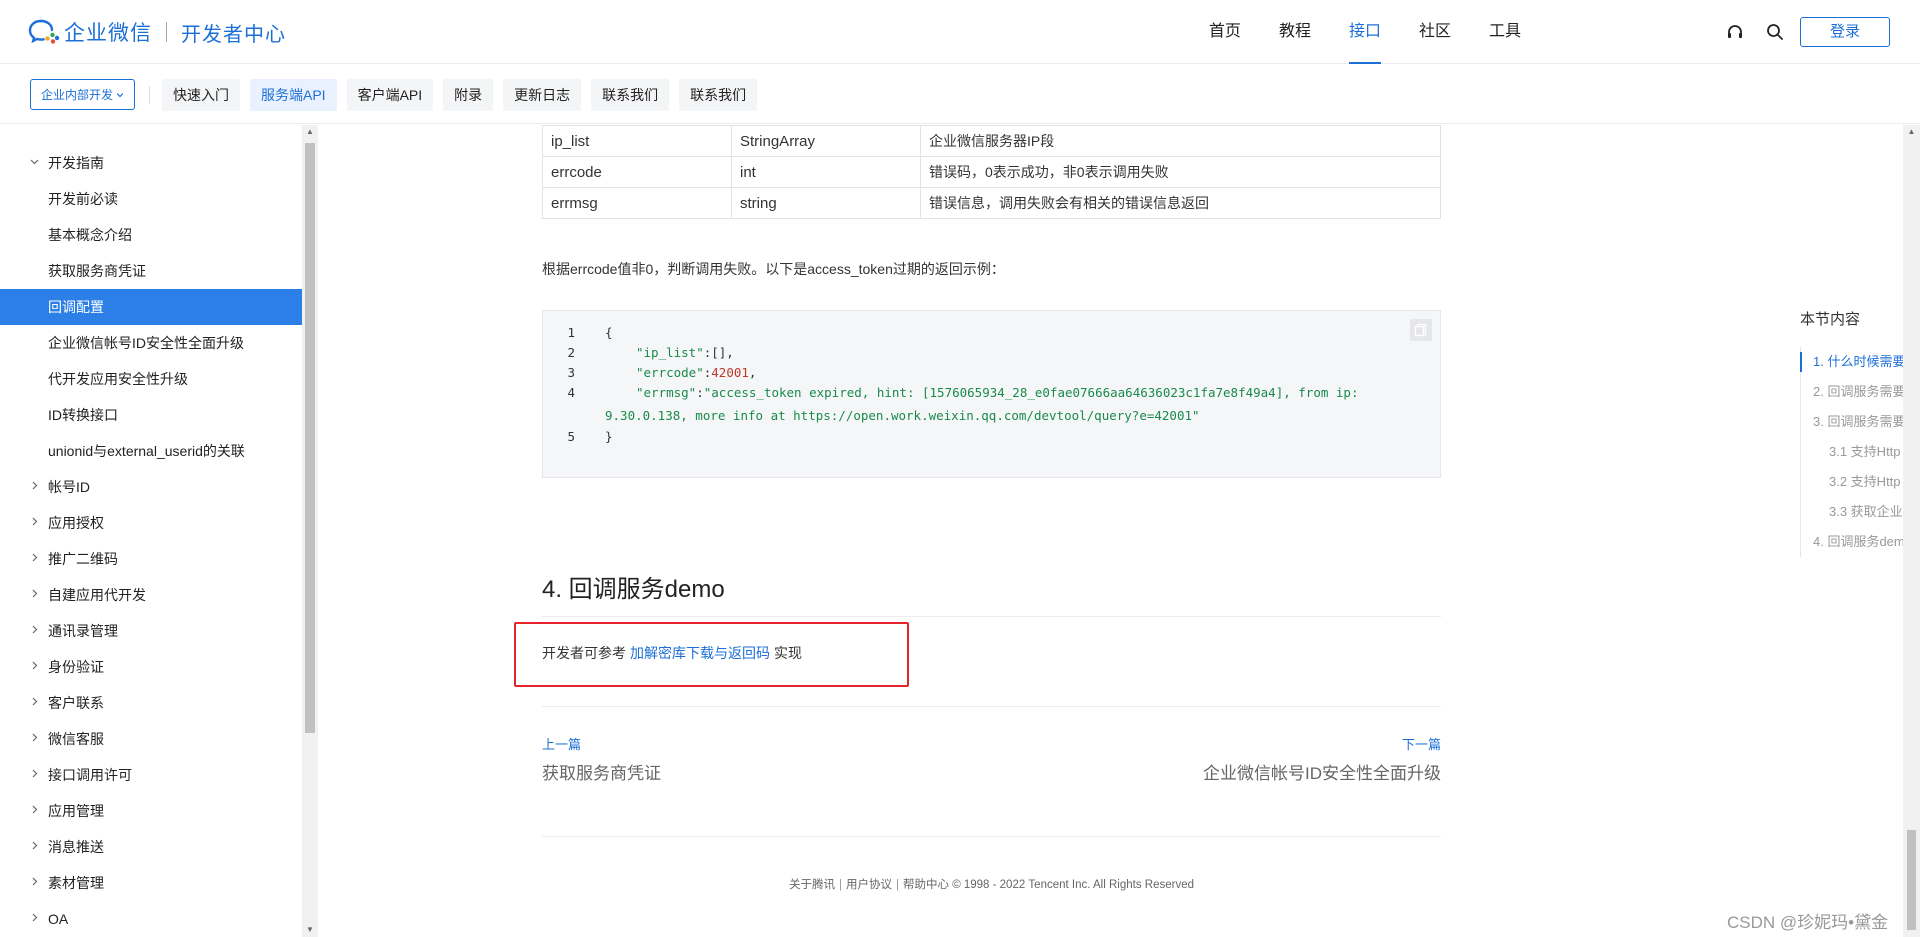 This screenshot has width=1920, height=937. Describe the element at coordinates (1180, 203) in the screenshot. I see `param-desc: 错误信息，调用失败会有相关的错误信息返回` at that location.